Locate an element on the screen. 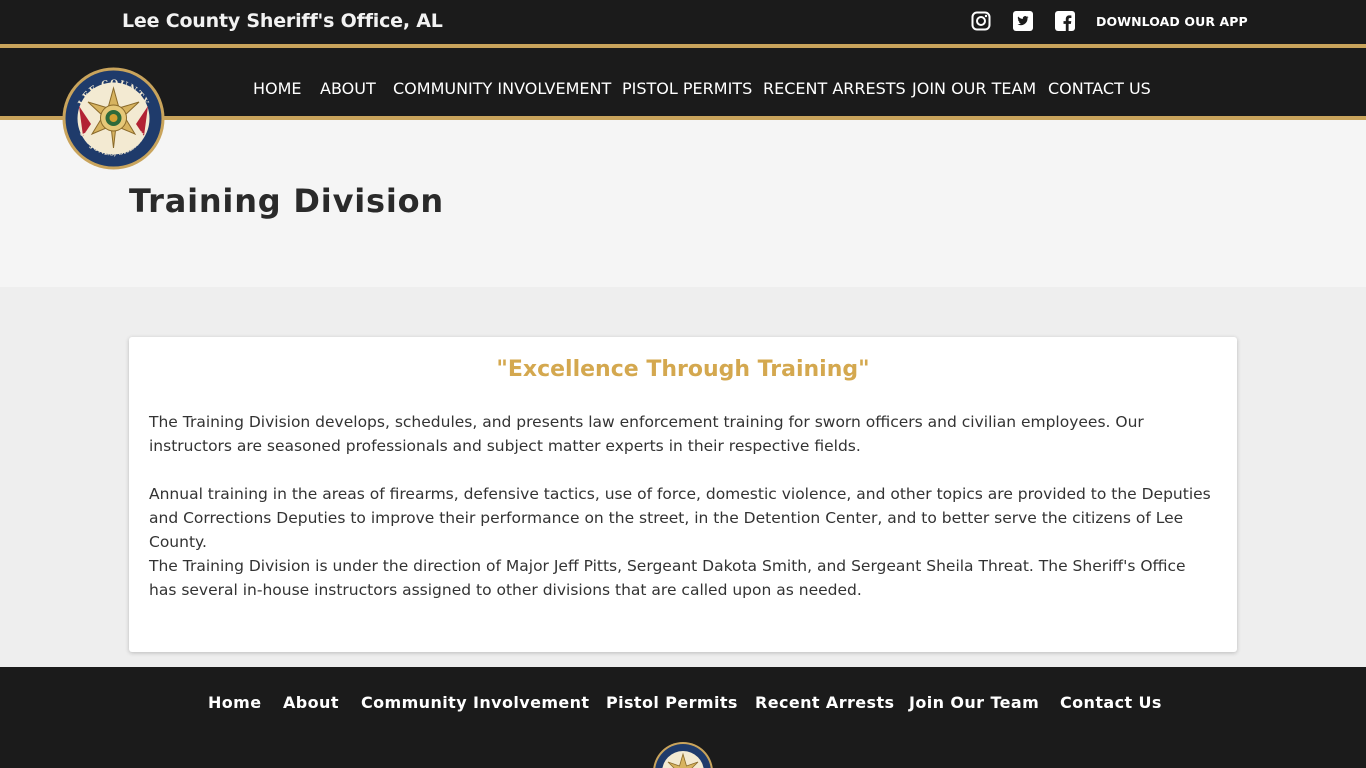 The height and width of the screenshot is (768, 1366). twitter-icon is located at coordinates (1023, 21).